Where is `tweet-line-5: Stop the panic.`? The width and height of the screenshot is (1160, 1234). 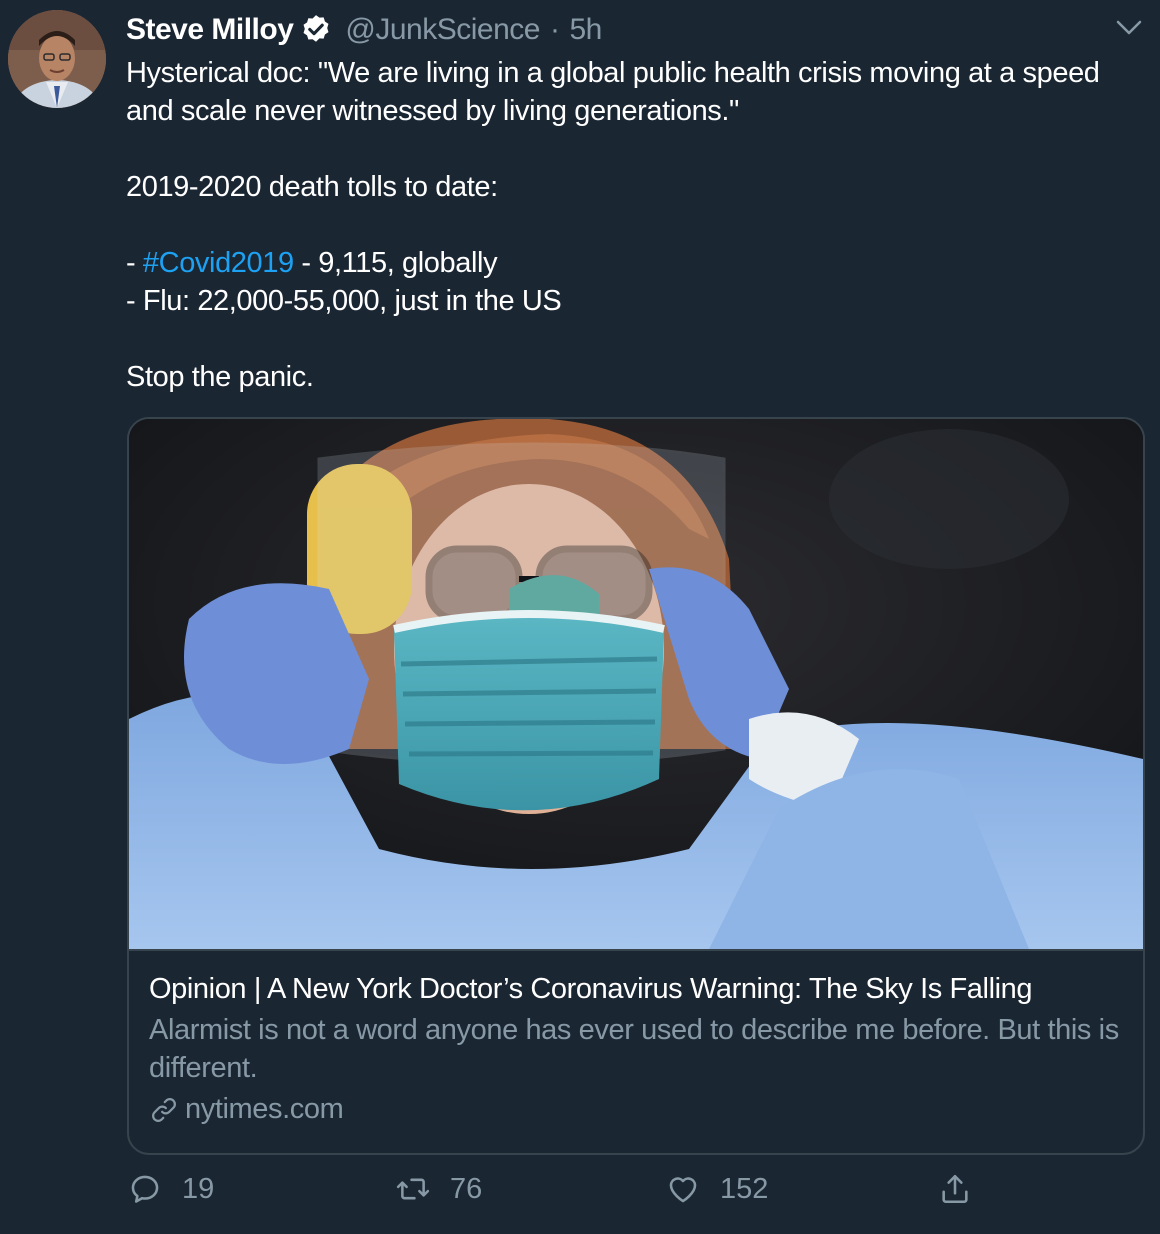
tweet-line-5: Stop the panic. is located at coordinates (220, 377).